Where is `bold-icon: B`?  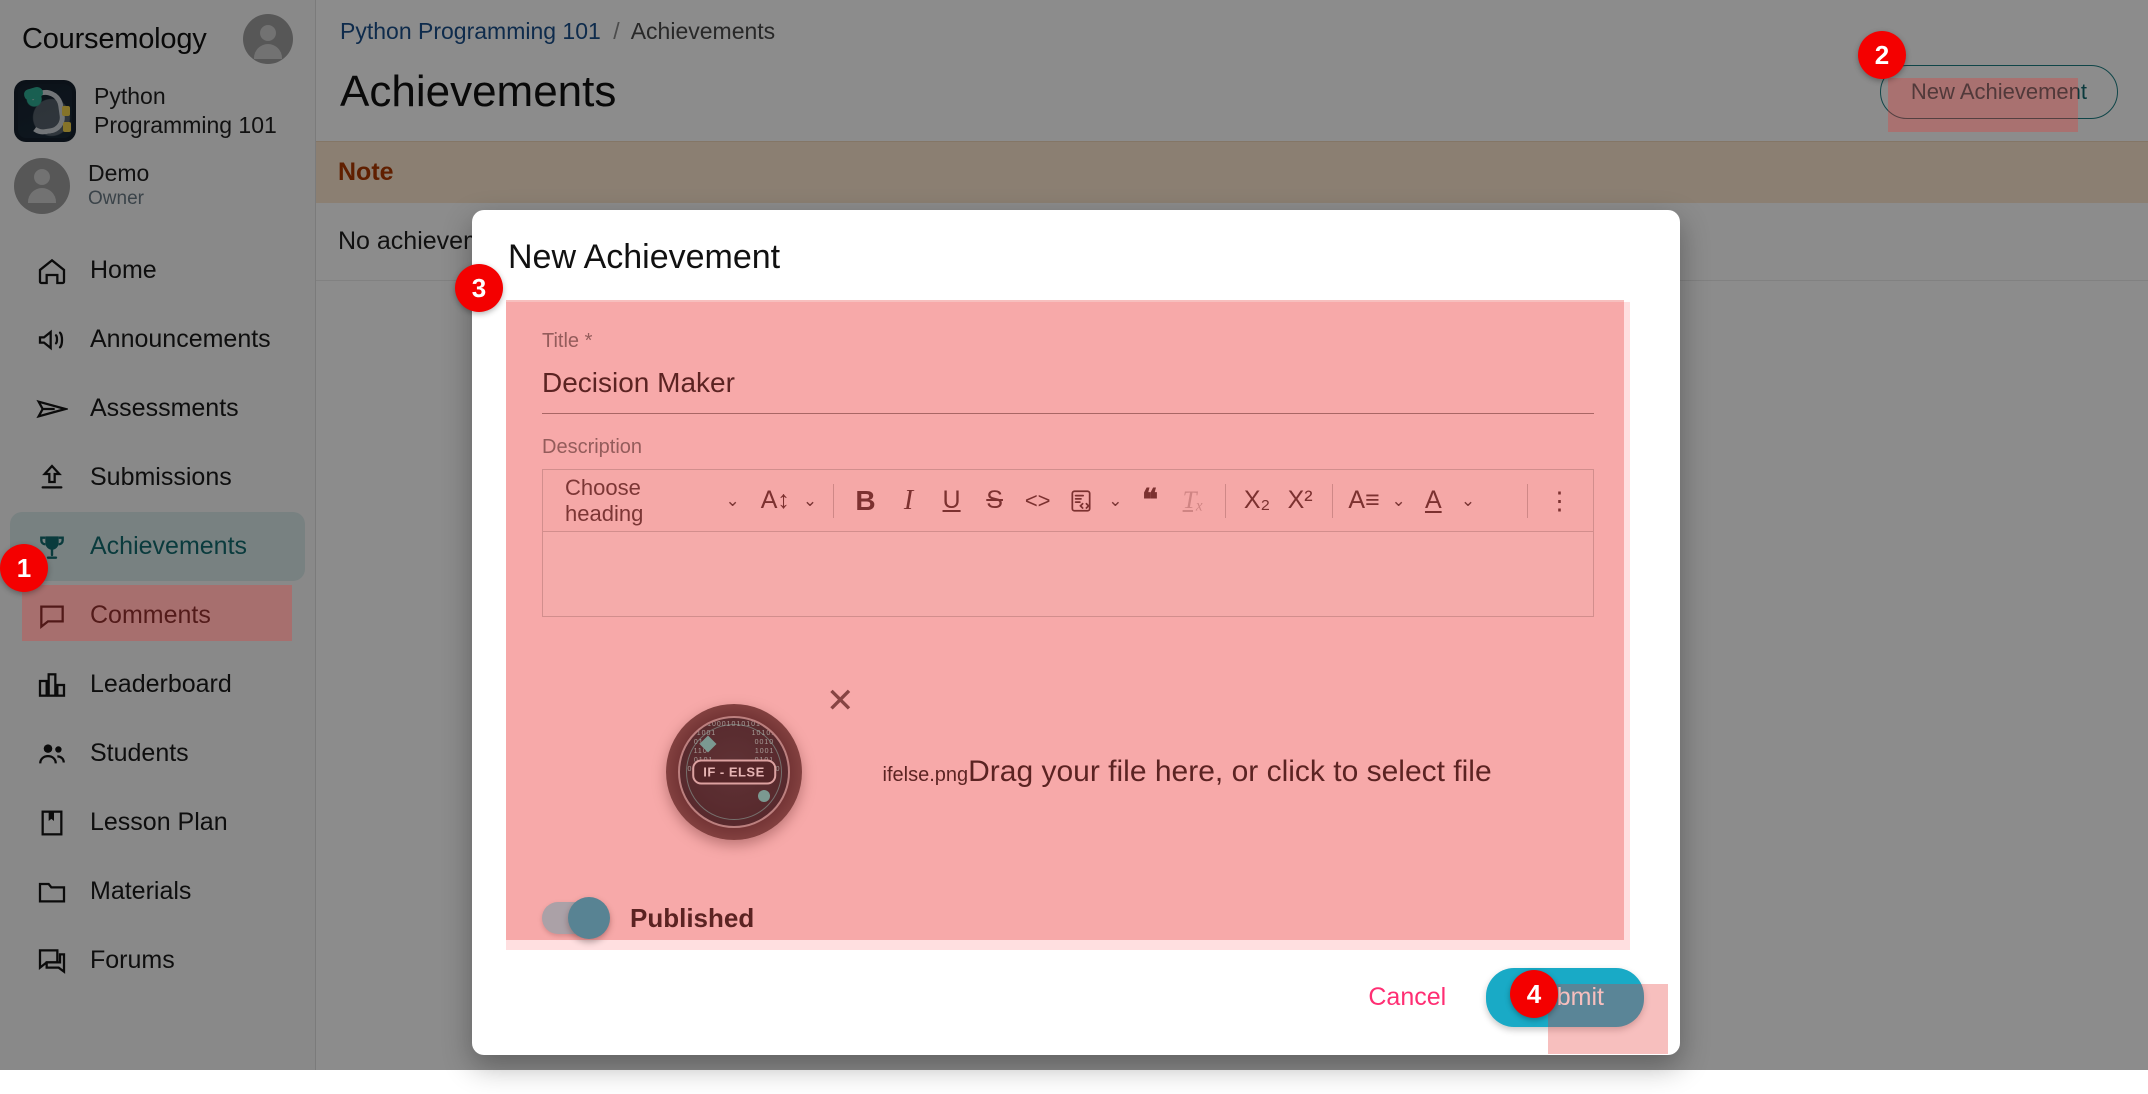
bold-icon: B is located at coordinates (865, 501).